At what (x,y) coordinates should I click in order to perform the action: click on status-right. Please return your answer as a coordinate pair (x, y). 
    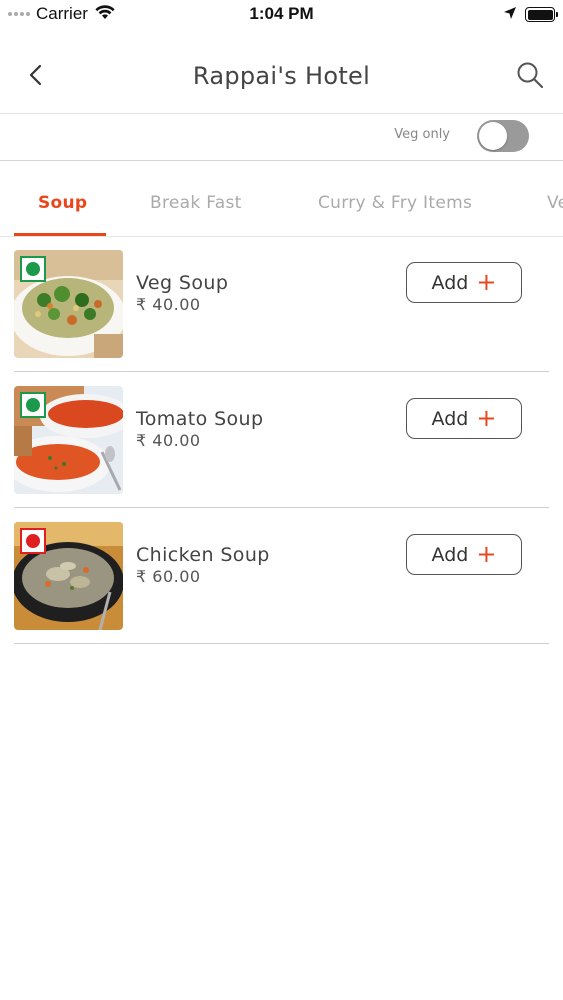
    Looking at the image, I should click on (530, 14).